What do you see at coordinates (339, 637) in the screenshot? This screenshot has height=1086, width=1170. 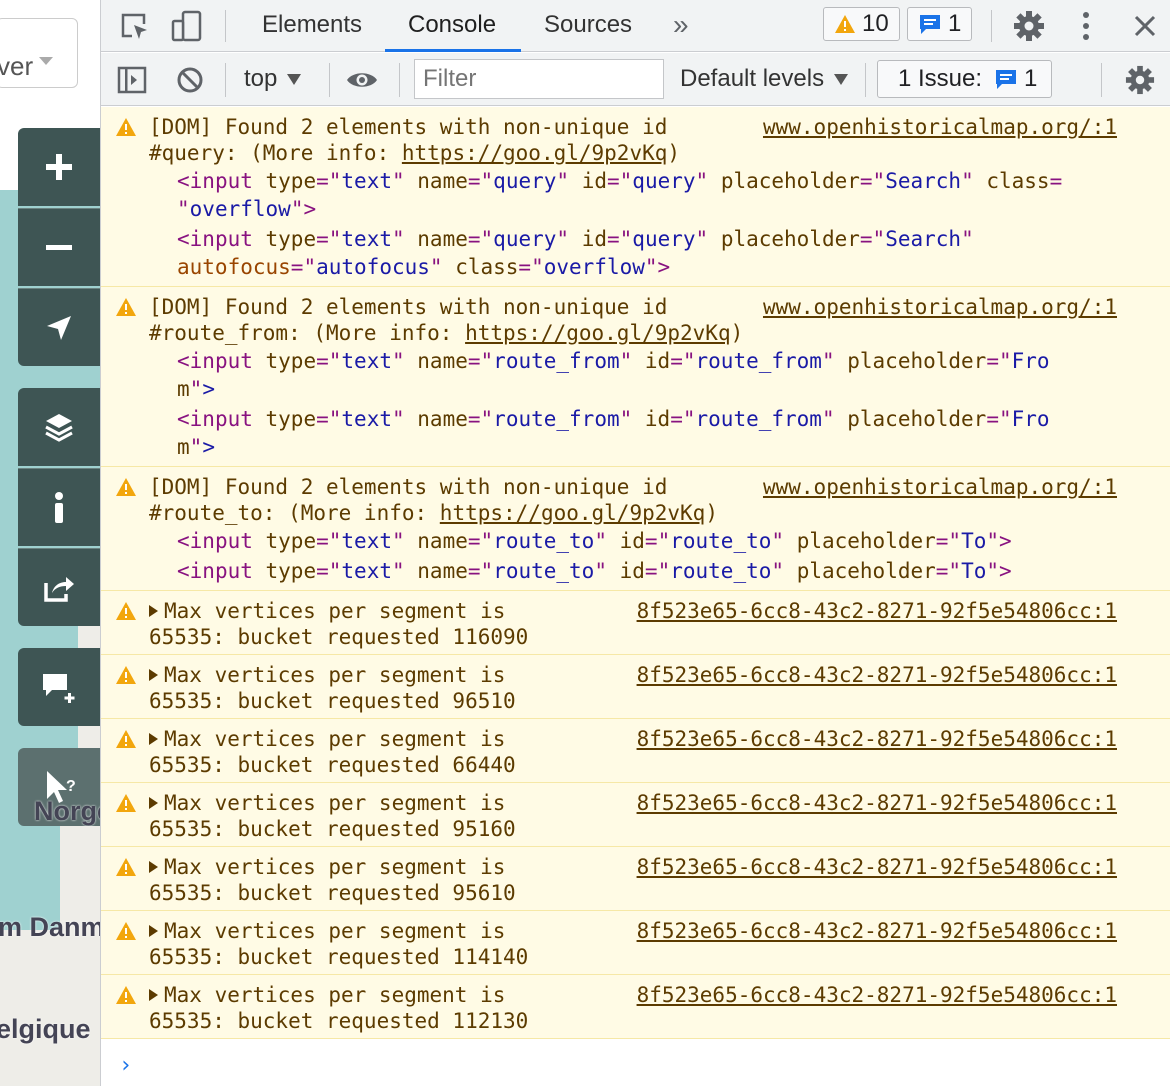 I see `message-text: 65535: bucket requested 116090` at bounding box center [339, 637].